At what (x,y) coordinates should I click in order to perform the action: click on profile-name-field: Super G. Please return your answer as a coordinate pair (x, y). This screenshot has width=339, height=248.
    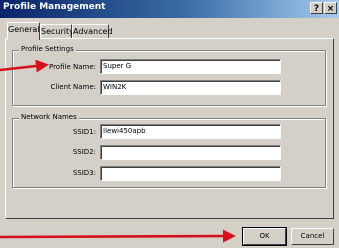
    Looking at the image, I should click on (190, 66).